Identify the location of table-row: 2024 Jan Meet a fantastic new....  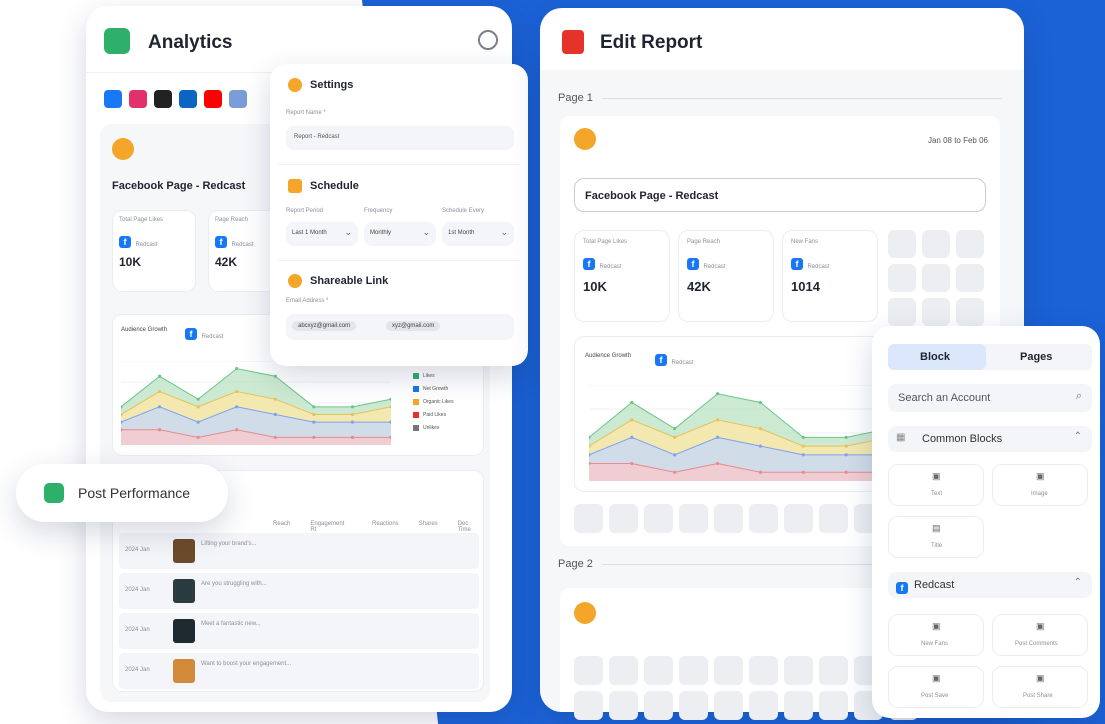
(299, 631).